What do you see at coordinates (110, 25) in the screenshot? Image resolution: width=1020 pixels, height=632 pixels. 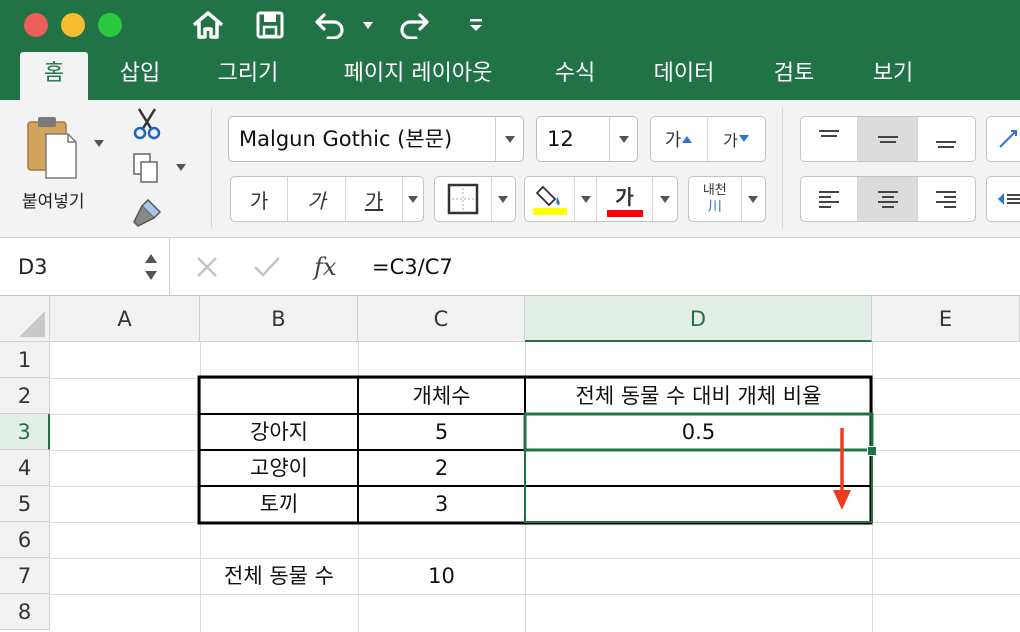 I see `maximize-window-button` at bounding box center [110, 25].